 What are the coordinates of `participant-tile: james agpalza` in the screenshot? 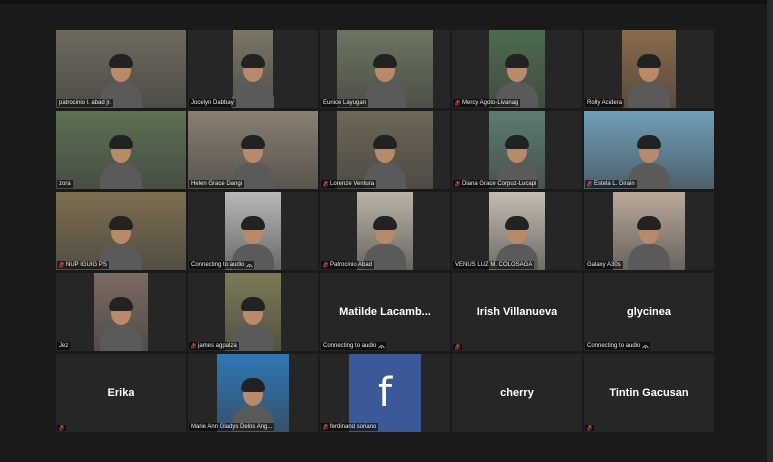 It's located at (253, 312).